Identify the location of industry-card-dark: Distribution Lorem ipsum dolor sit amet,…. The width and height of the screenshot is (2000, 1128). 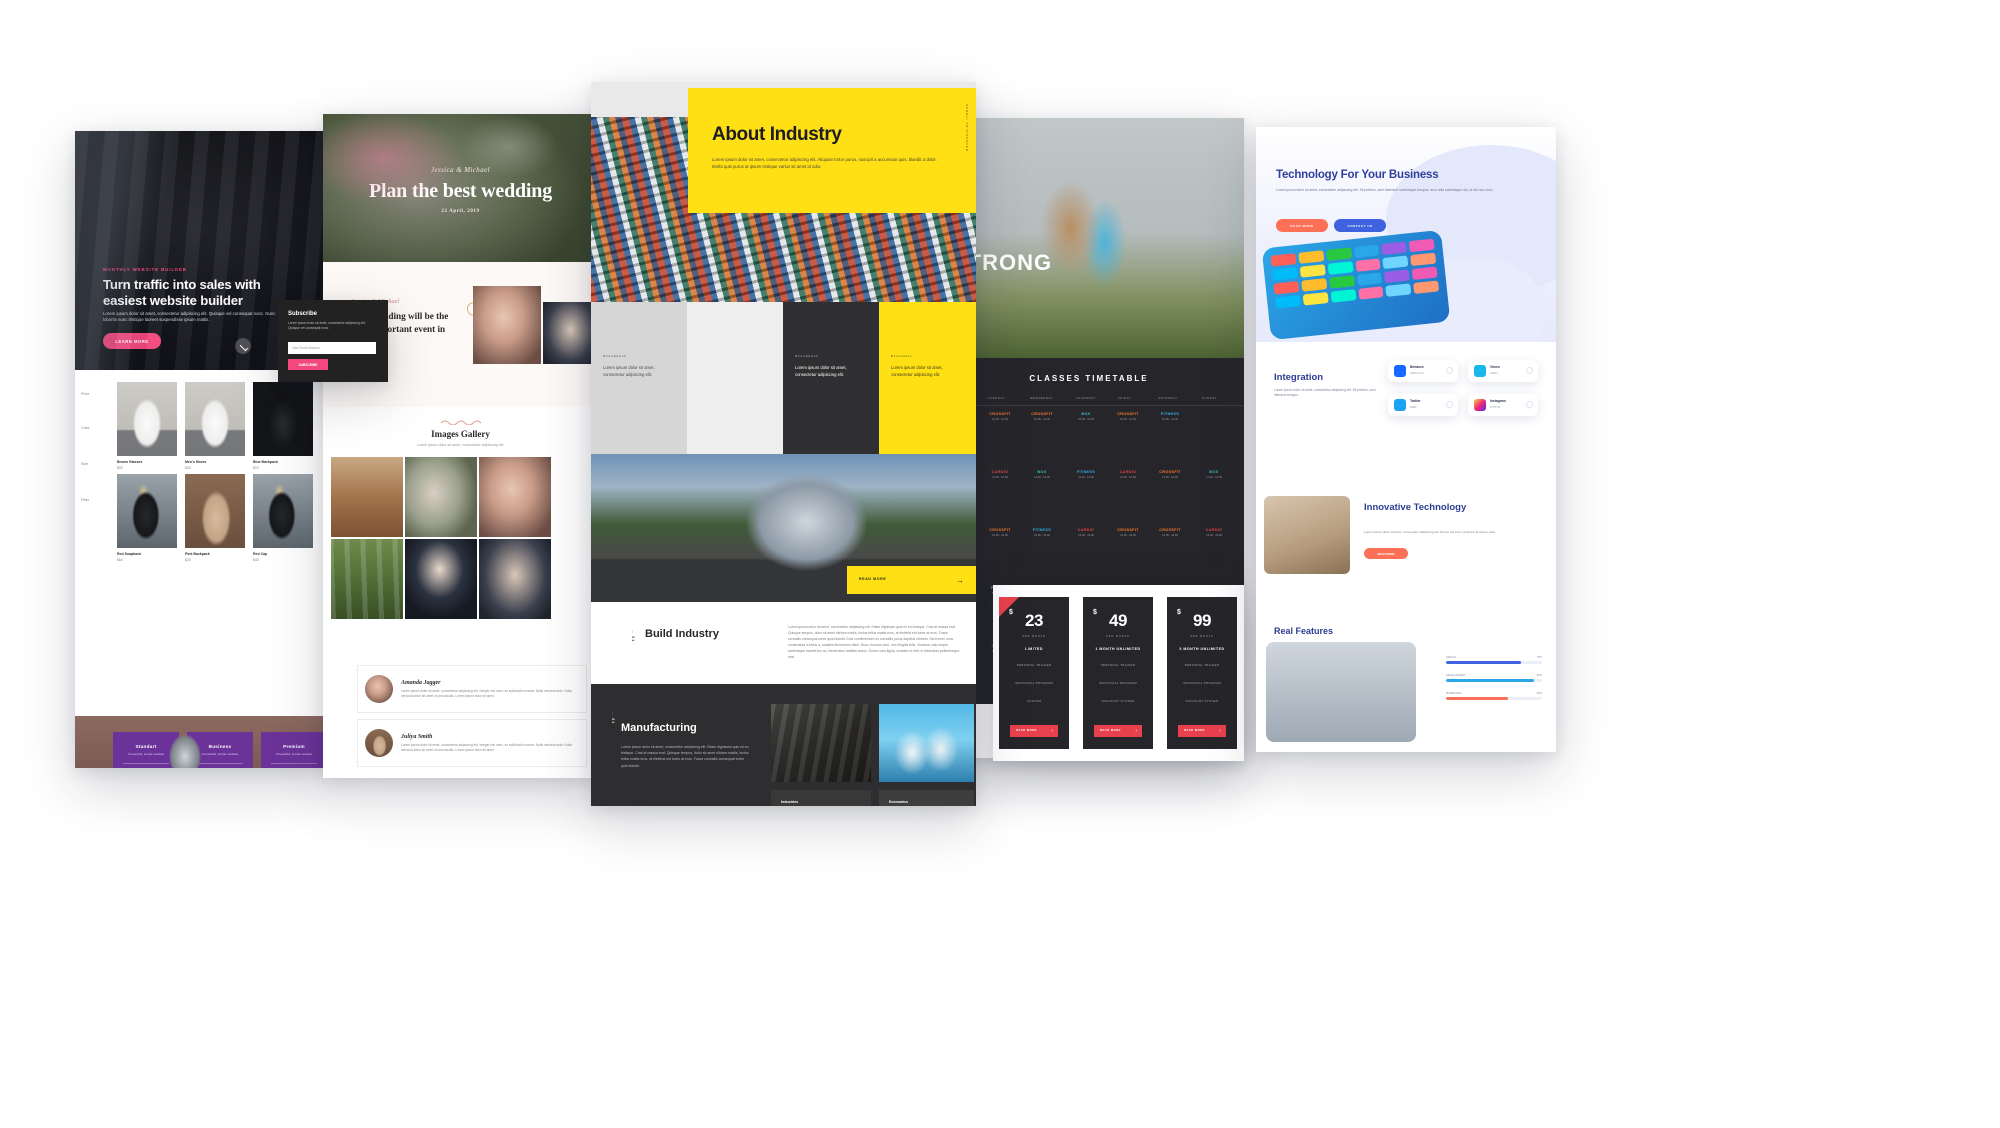
(831, 378).